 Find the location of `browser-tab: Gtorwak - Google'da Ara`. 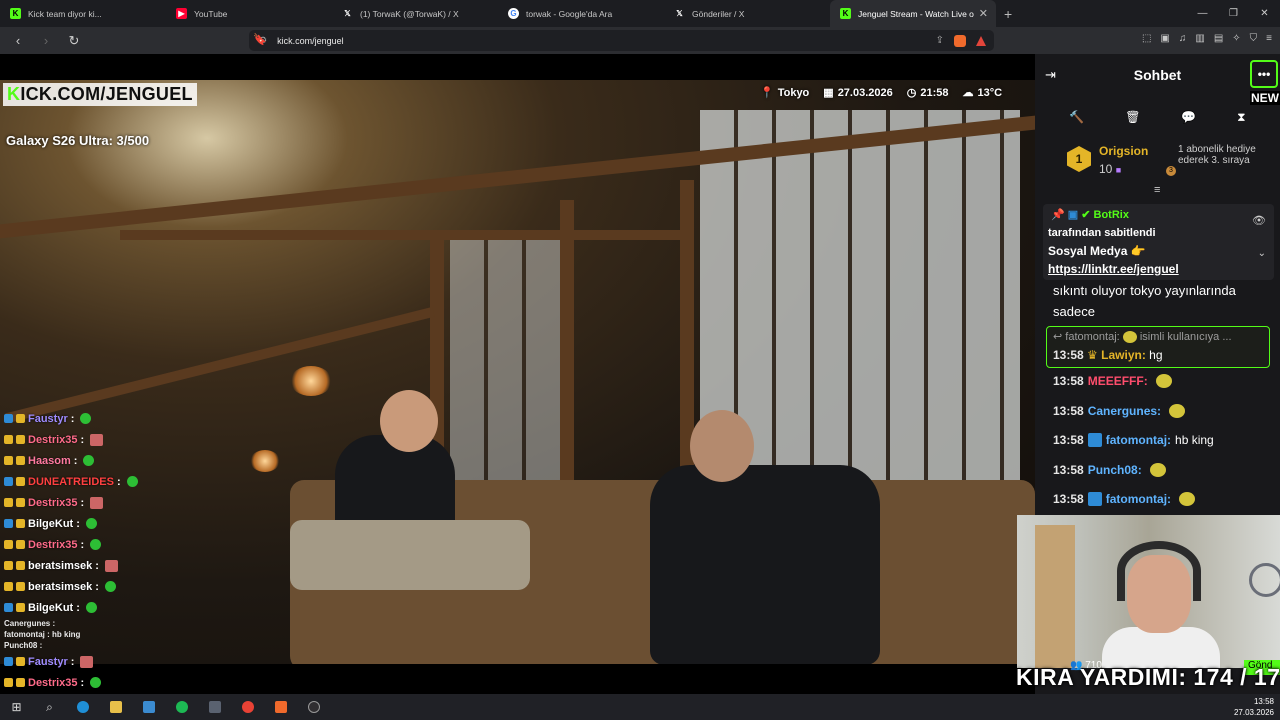

browser-tab: Gtorwak - Google'da Ara is located at coordinates (581, 13).